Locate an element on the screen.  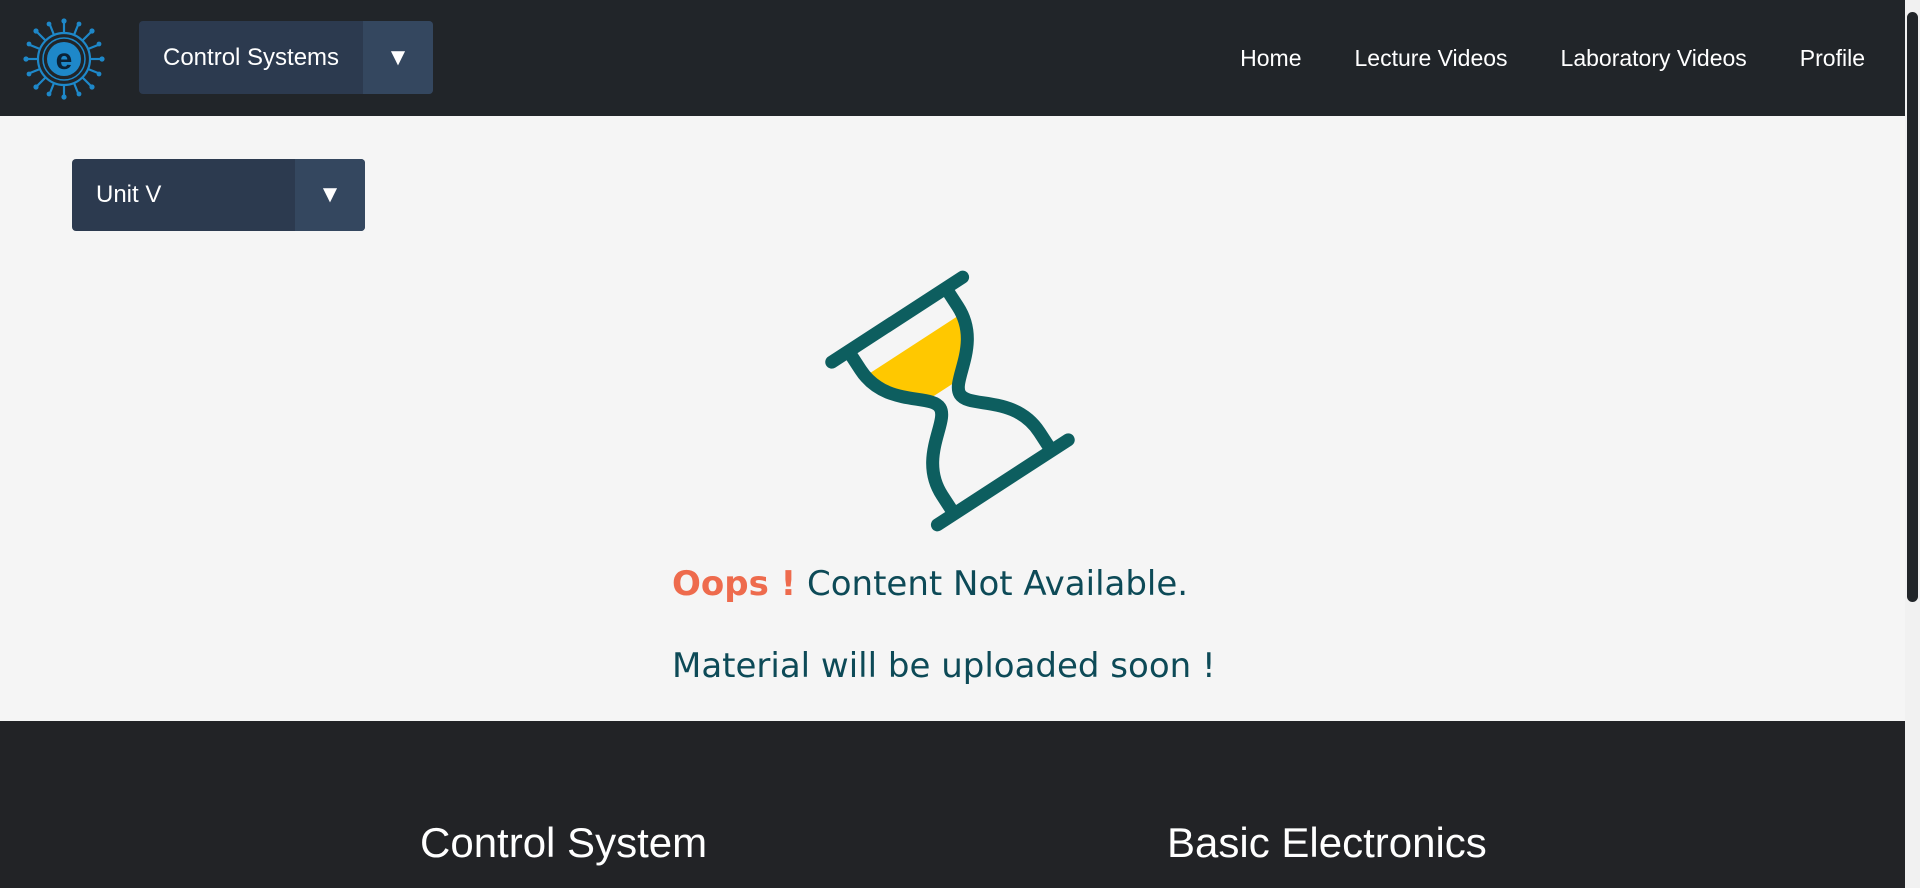
unit-select: Unit V ▼ is located at coordinates (218, 195).